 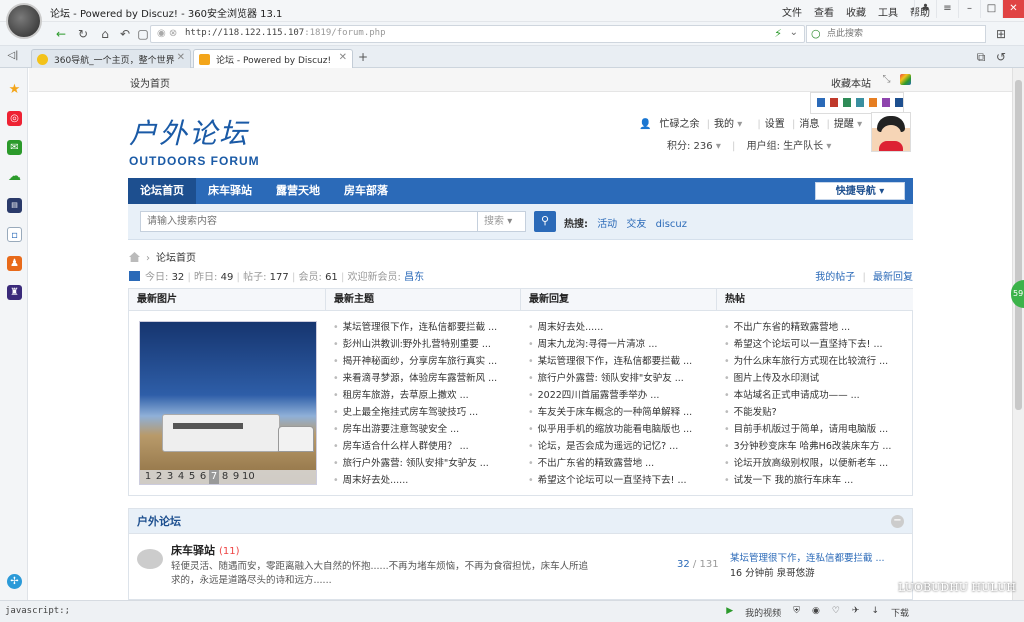 What do you see at coordinates (671, 224) in the screenshot?
I see `hot-search-link: discuz` at bounding box center [671, 224].